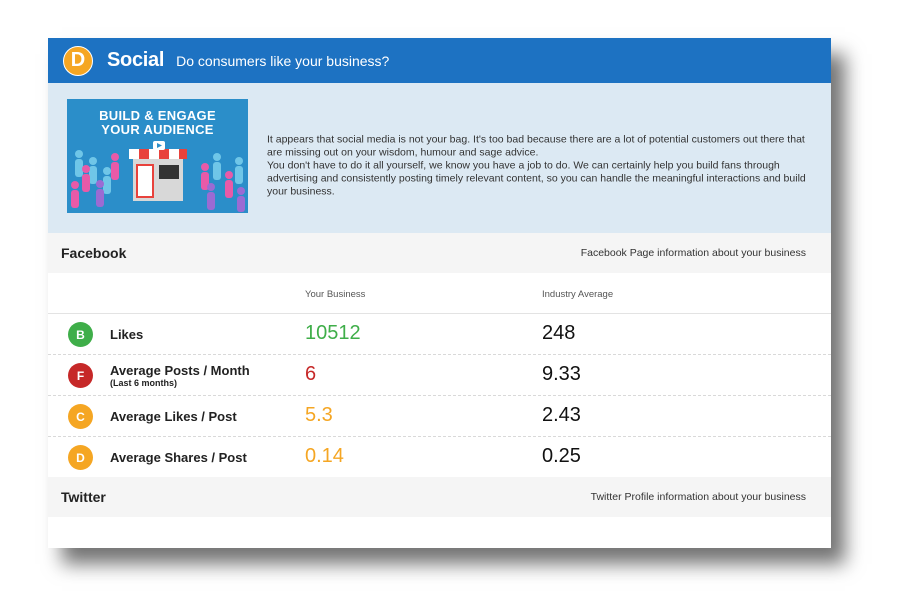  Describe the element at coordinates (559, 333) in the screenshot. I see `industry-average-value: 248` at that location.